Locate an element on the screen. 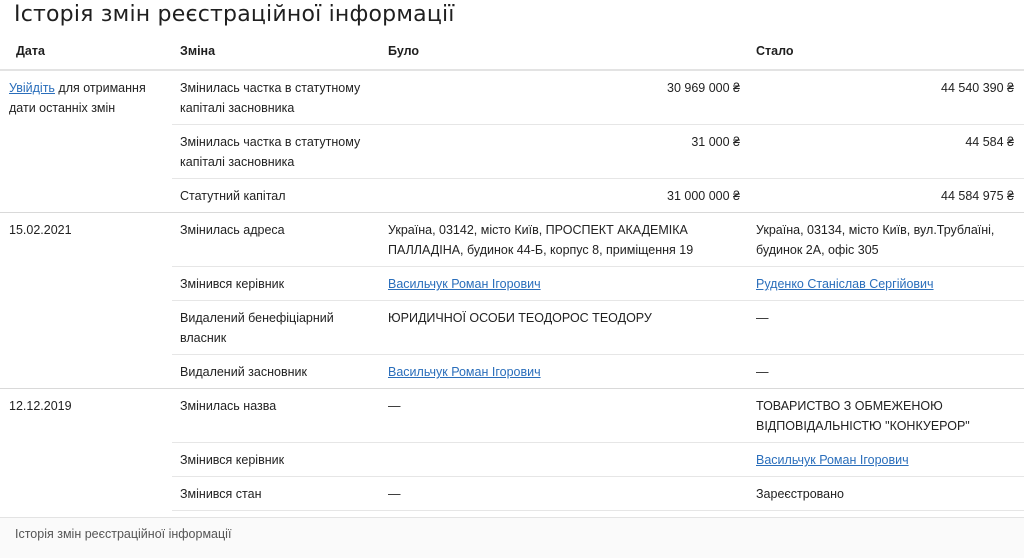  column-header-change: Зміна is located at coordinates (276, 52).